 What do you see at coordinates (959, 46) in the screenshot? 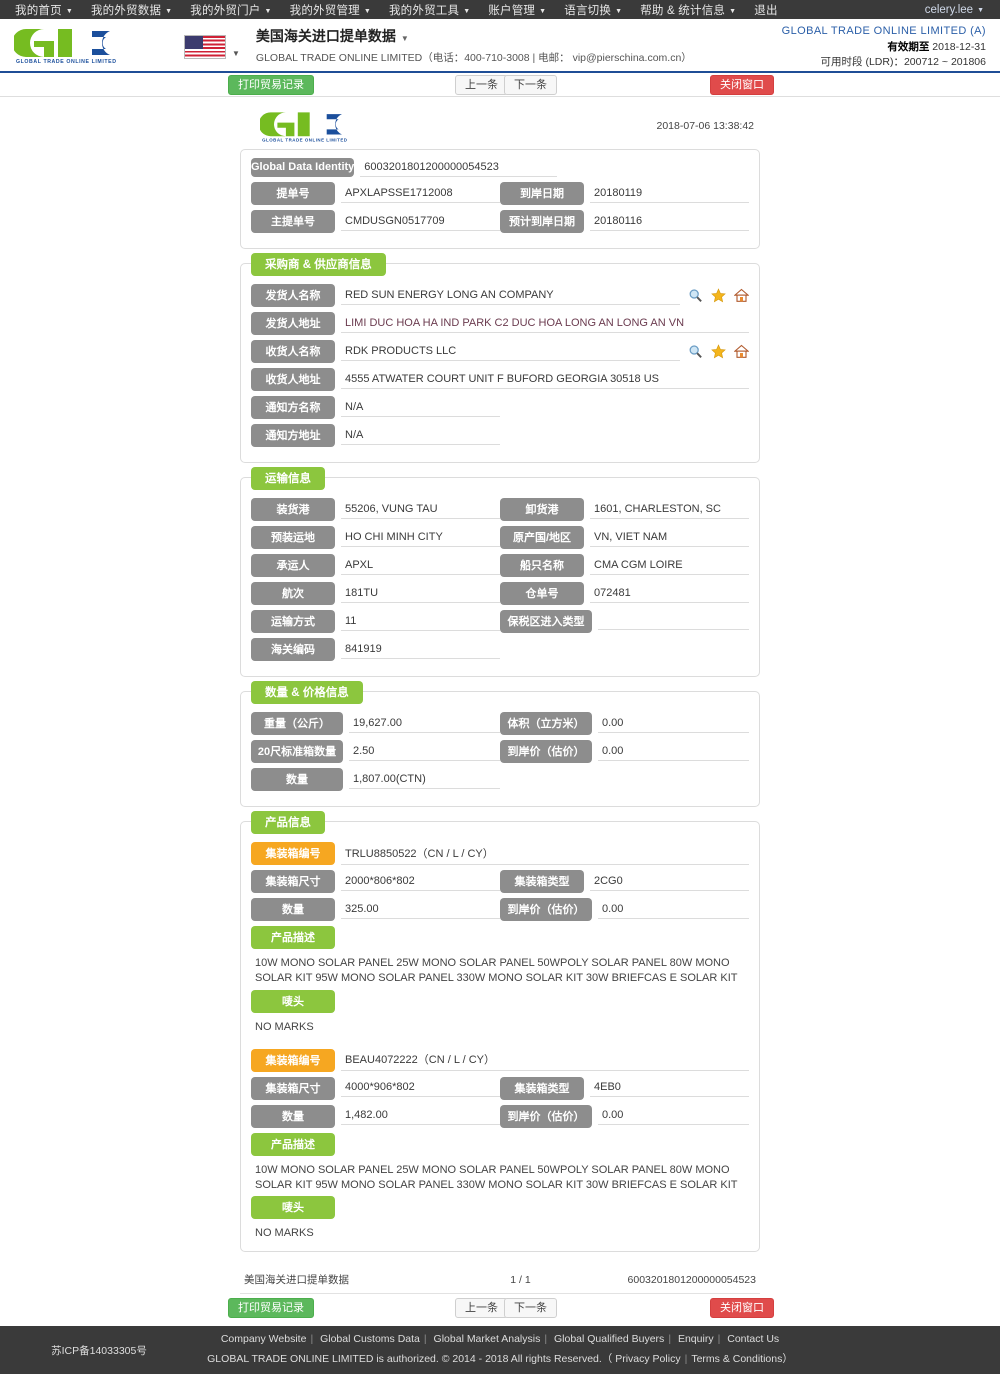
I see `validity-value: 2018-12-31` at bounding box center [959, 46].